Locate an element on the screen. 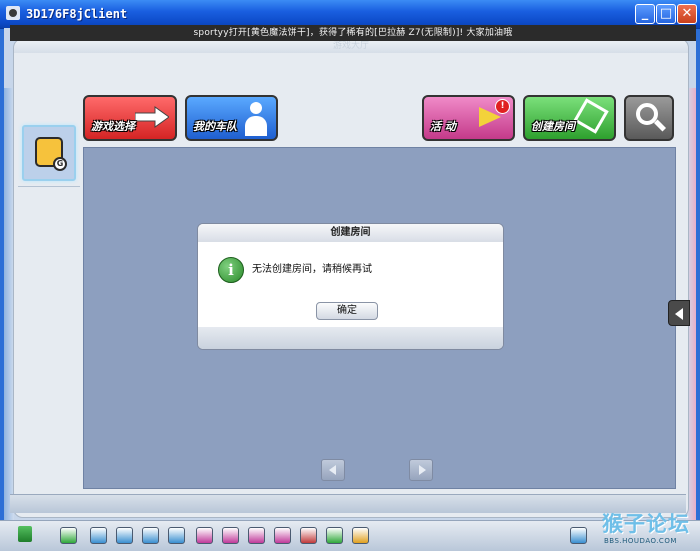 The width and height of the screenshot is (700, 551). bottom-toolbar is located at coordinates (350, 535).